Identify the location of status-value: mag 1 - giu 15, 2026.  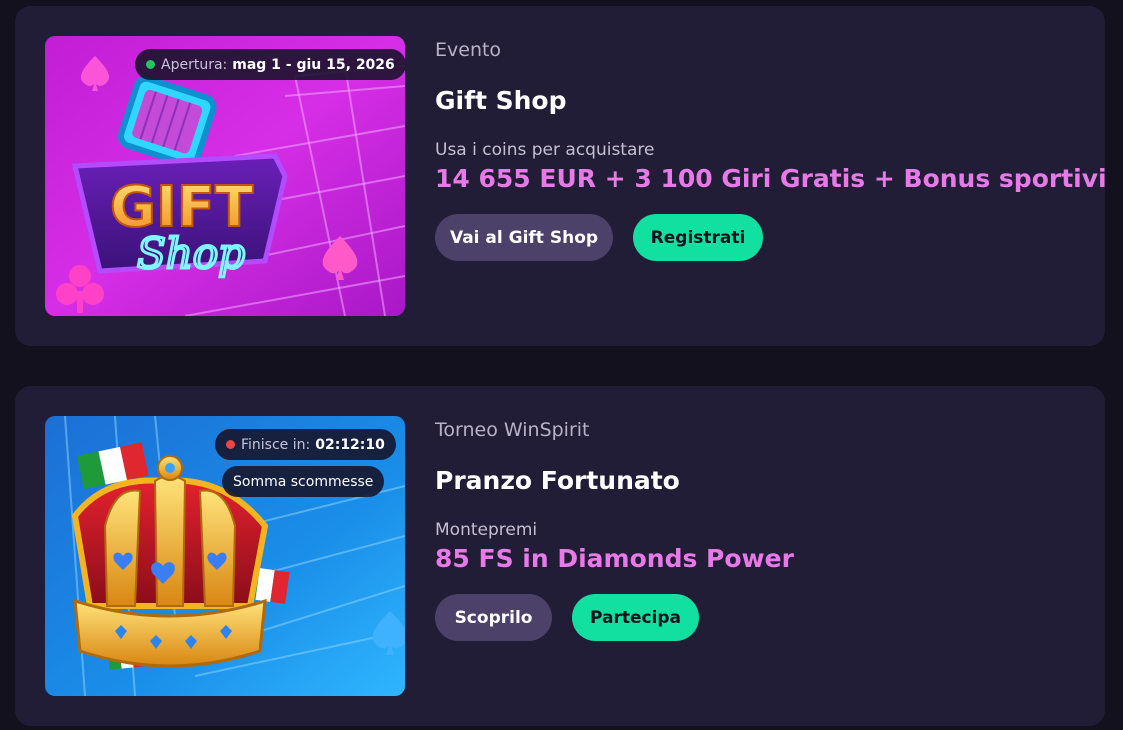
(313, 64).